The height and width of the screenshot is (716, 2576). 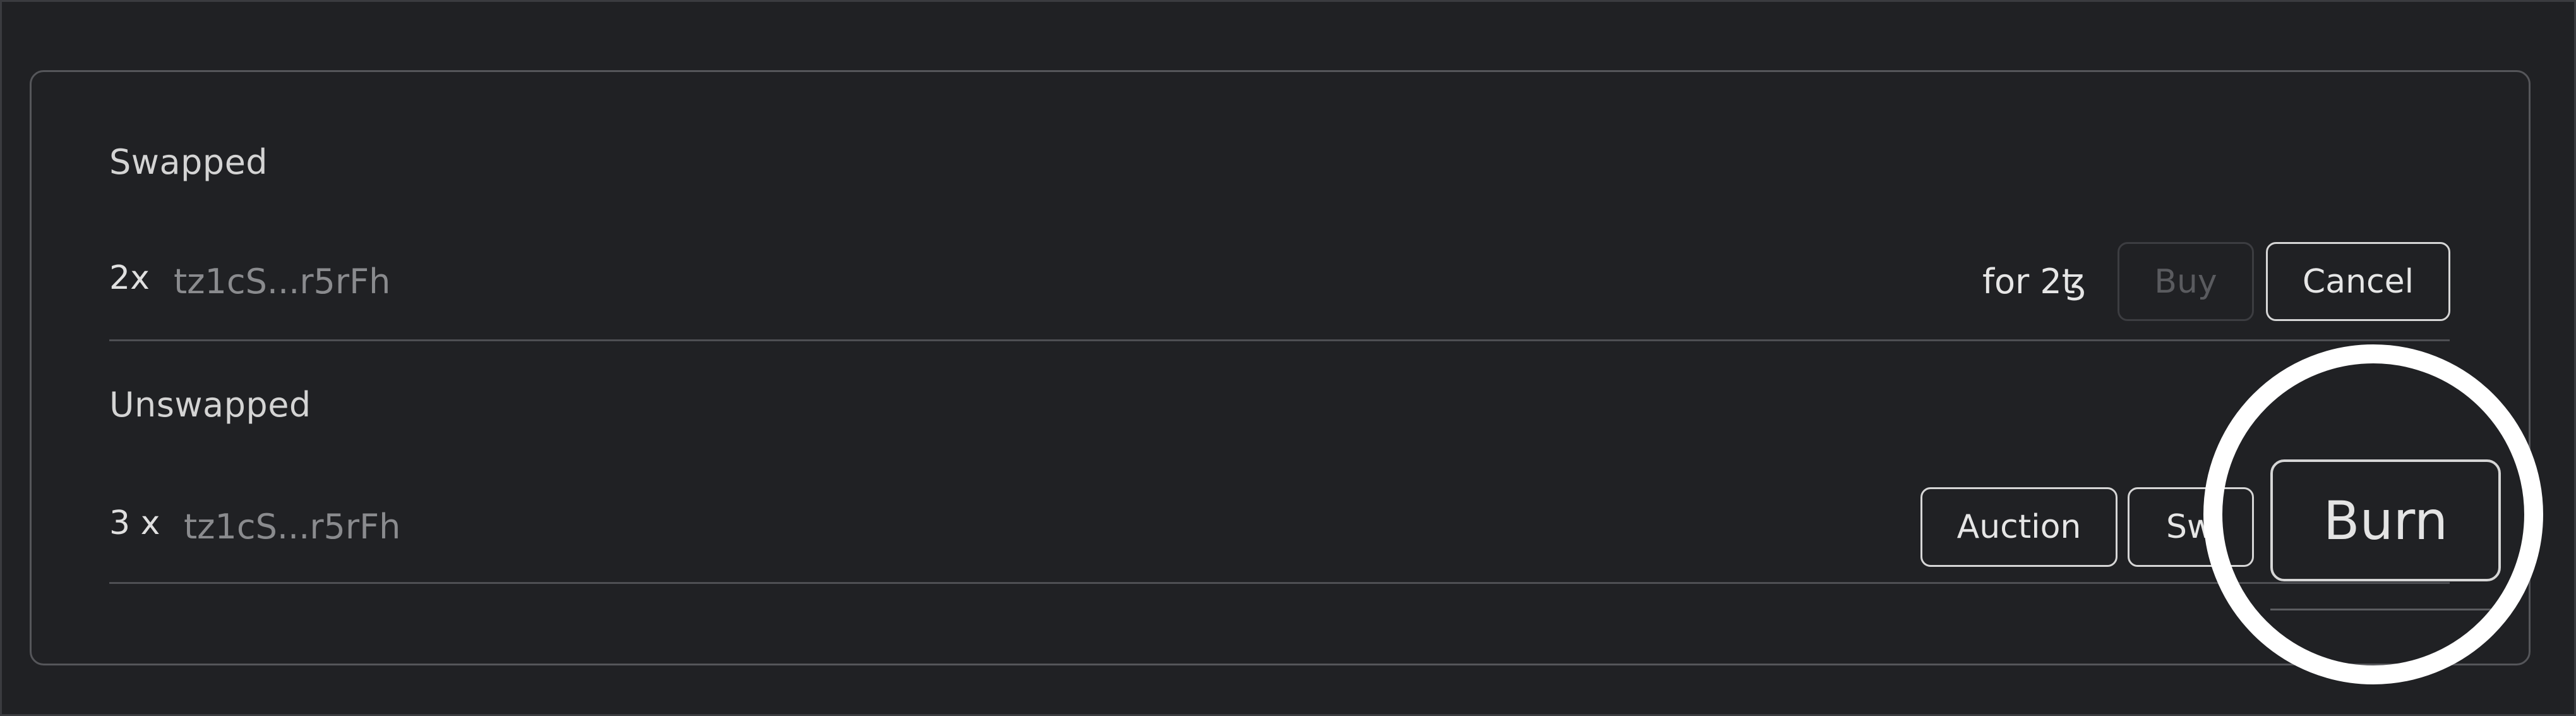 What do you see at coordinates (210, 405) in the screenshot?
I see `unswapped-heading: Unswapped` at bounding box center [210, 405].